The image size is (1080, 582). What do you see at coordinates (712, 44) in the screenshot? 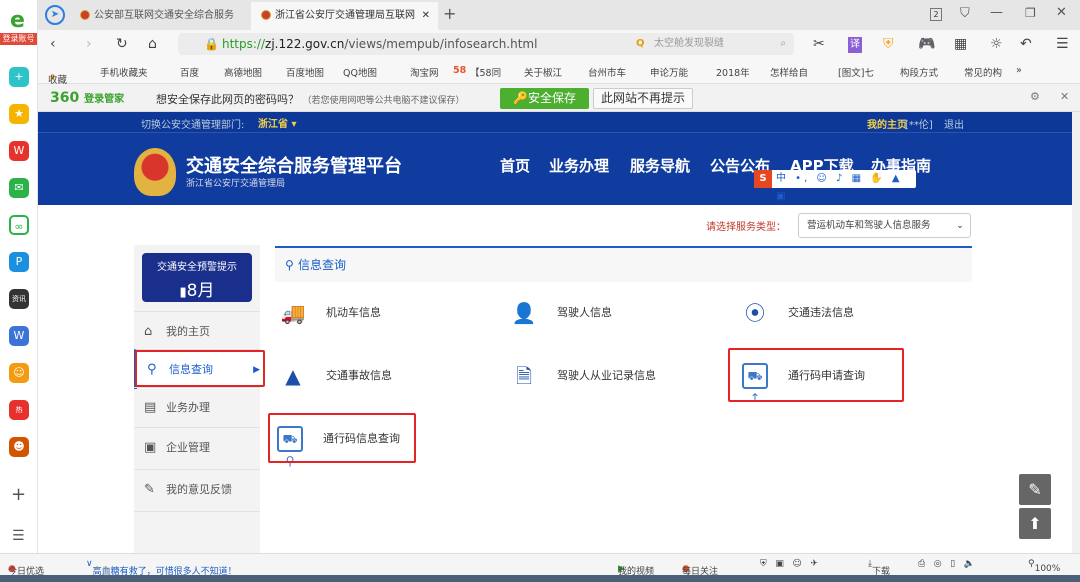
I see `search-input: Q 太空舱发现裂缝 ⌕` at bounding box center [712, 44].